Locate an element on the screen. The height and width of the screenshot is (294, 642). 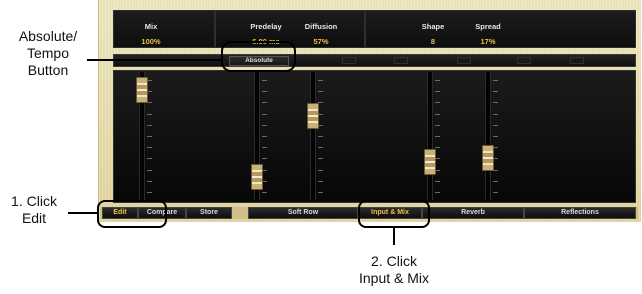
annotation-line: Input & Mix is located at coordinates (394, 278).